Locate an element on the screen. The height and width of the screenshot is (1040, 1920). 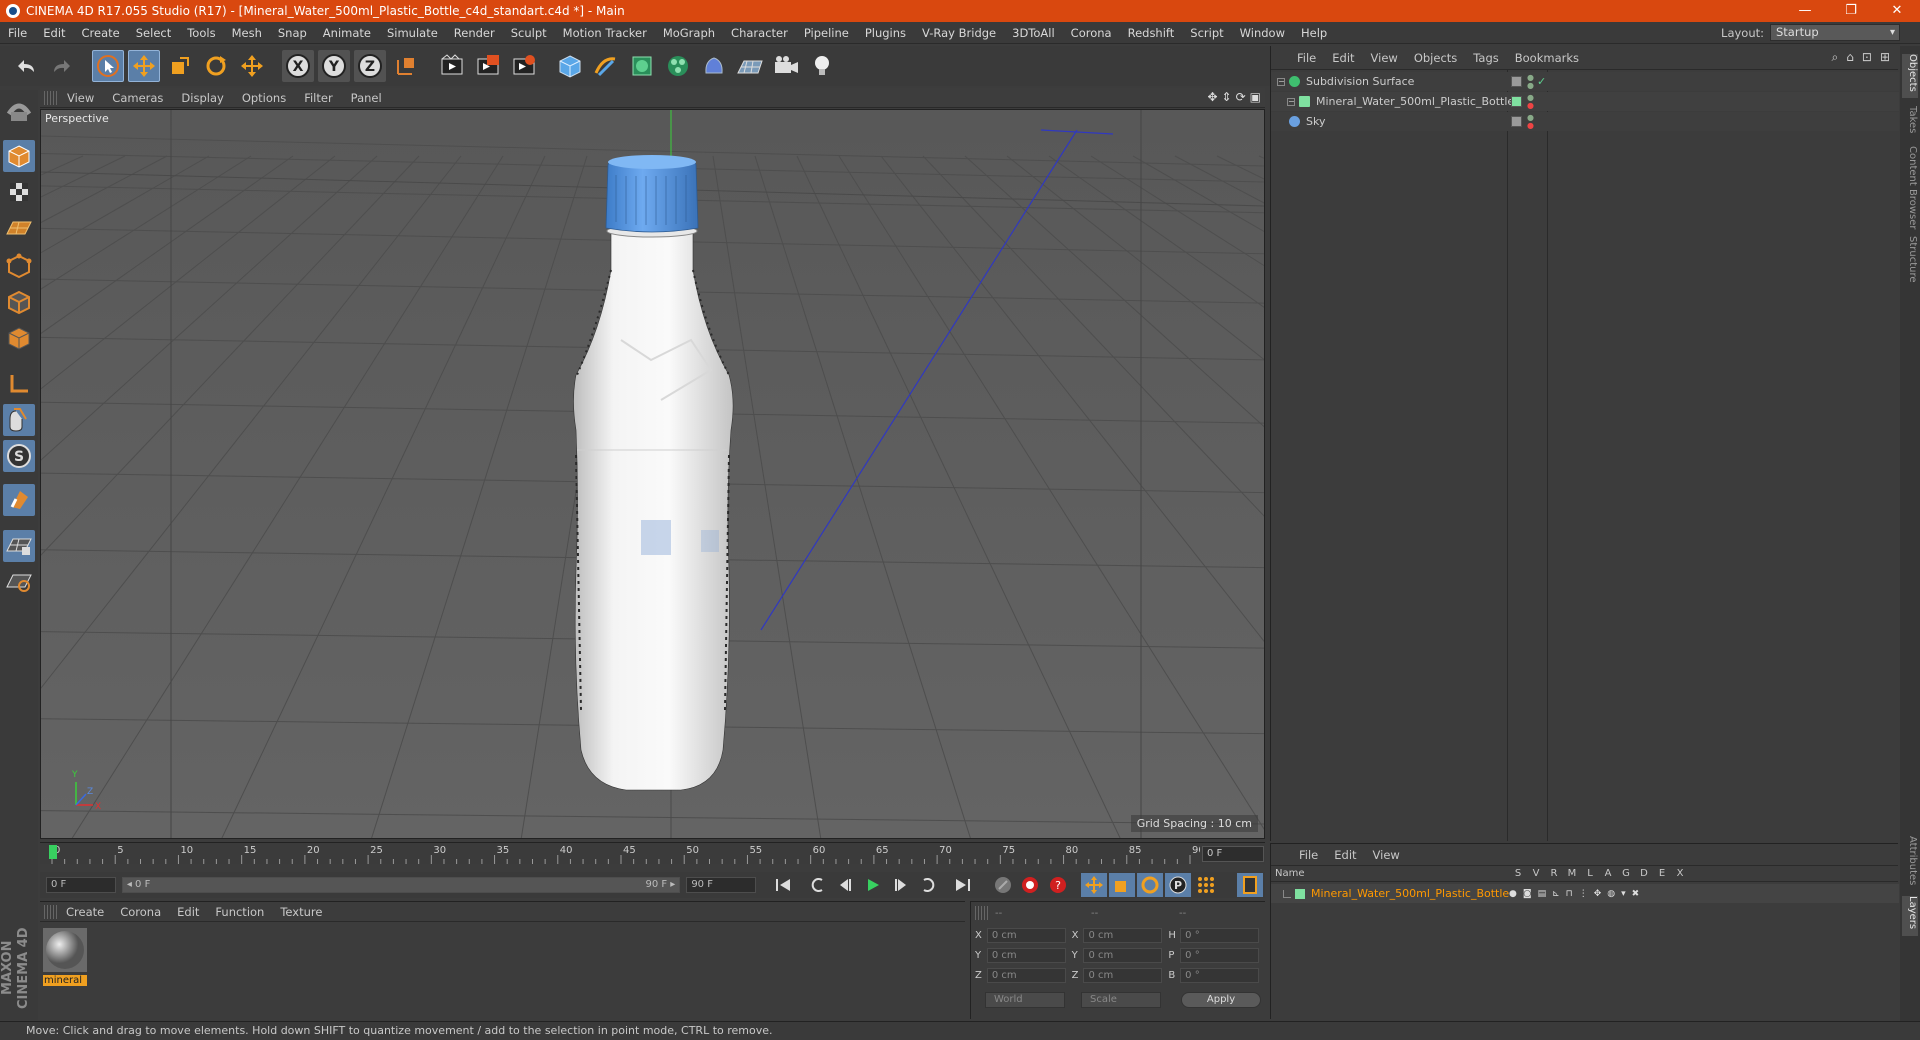
menu-edit: Edit is located at coordinates (54, 33).